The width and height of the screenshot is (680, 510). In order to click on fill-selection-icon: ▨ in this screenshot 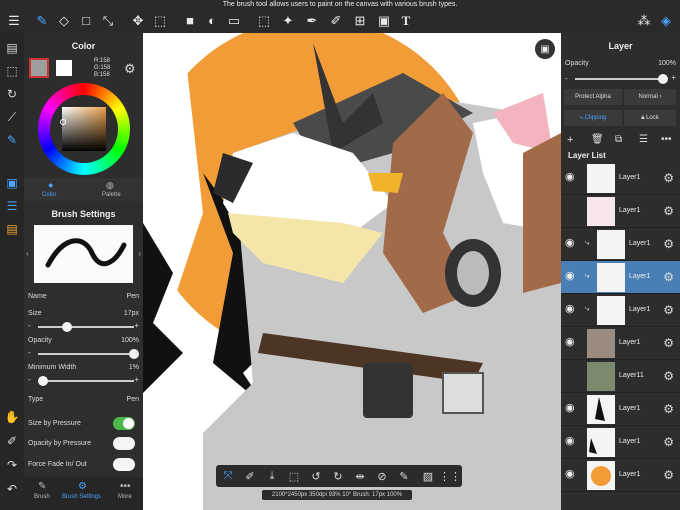, I will do `click(428, 476)`.